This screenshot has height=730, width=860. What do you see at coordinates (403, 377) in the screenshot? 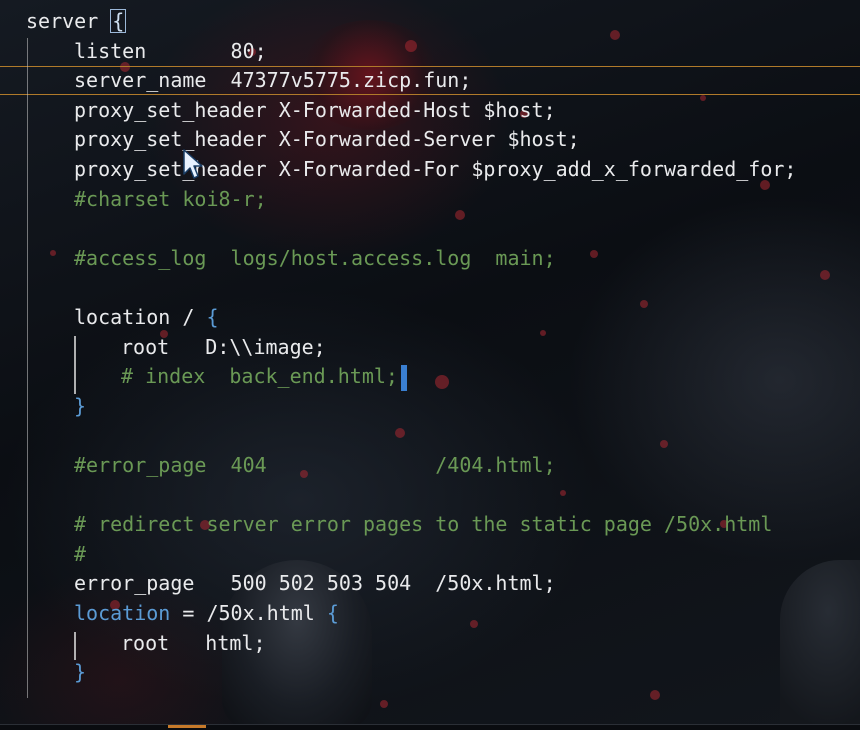
I see `text-caret` at bounding box center [403, 377].